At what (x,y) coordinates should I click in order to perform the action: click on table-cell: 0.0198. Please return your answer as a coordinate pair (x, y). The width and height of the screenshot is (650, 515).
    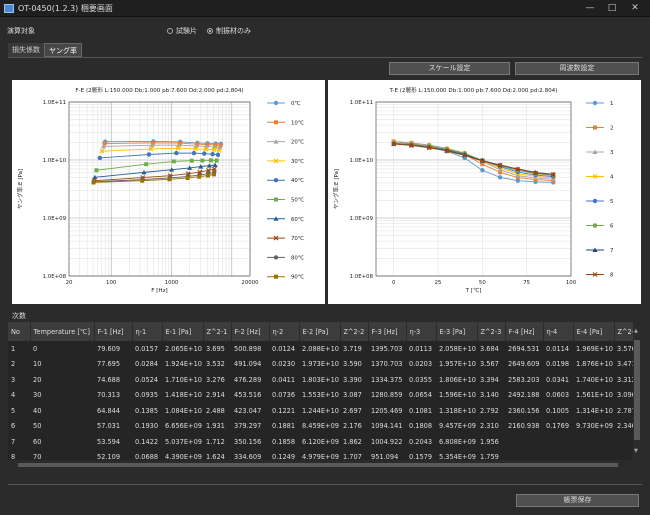
    Looking at the image, I should click on (558, 364).